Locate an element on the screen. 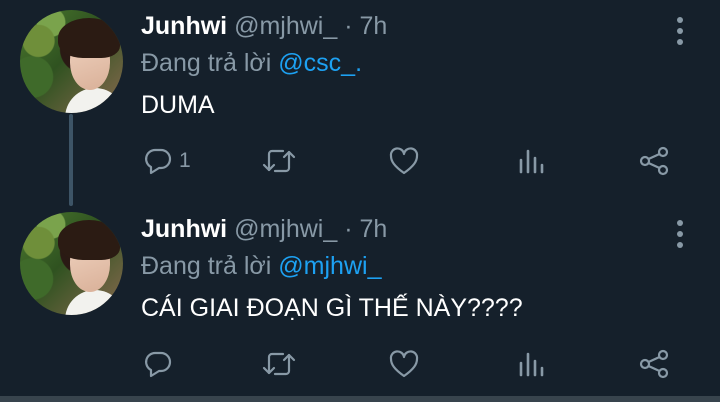 The width and height of the screenshot is (720, 402). replying-to-mention: @csc_. is located at coordinates (320, 63).